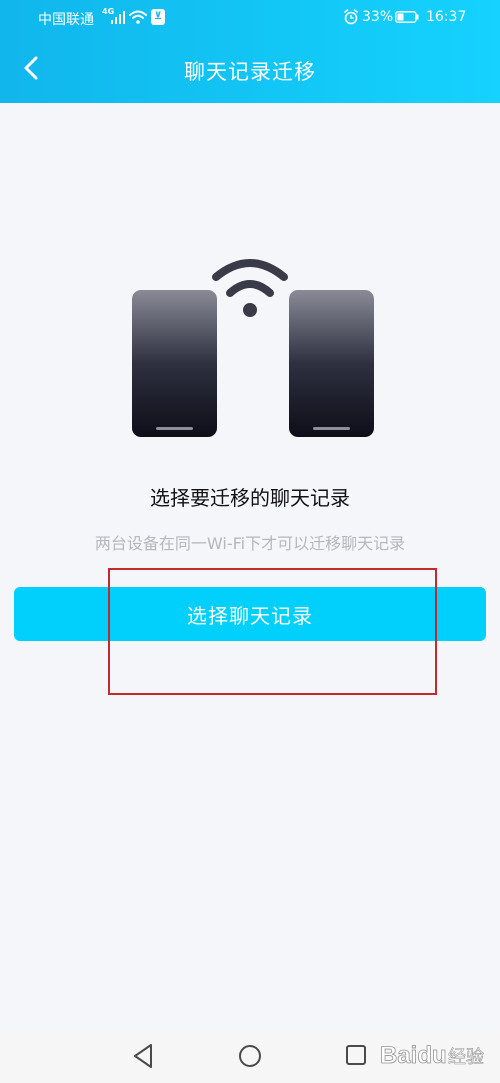  I want to click on watermark-suffix-text: 经验, so click(466, 1057).